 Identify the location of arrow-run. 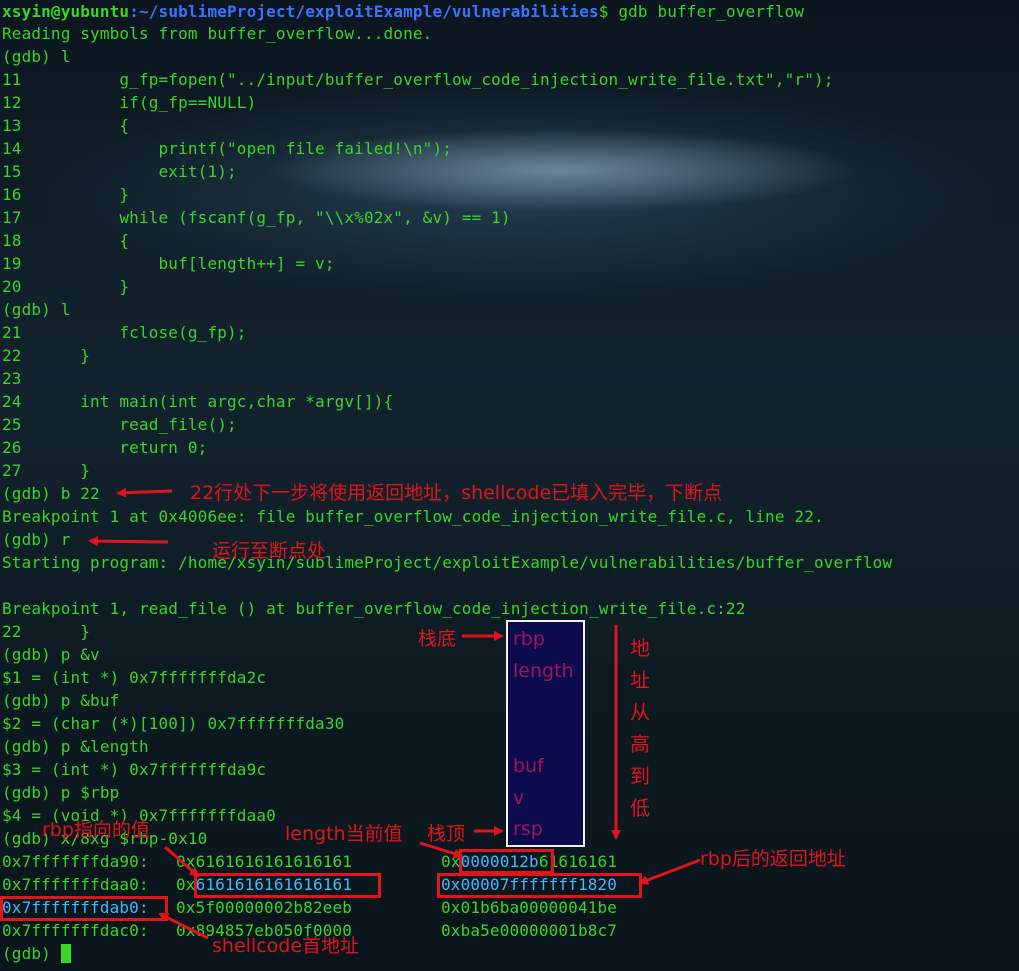
(128, 541).